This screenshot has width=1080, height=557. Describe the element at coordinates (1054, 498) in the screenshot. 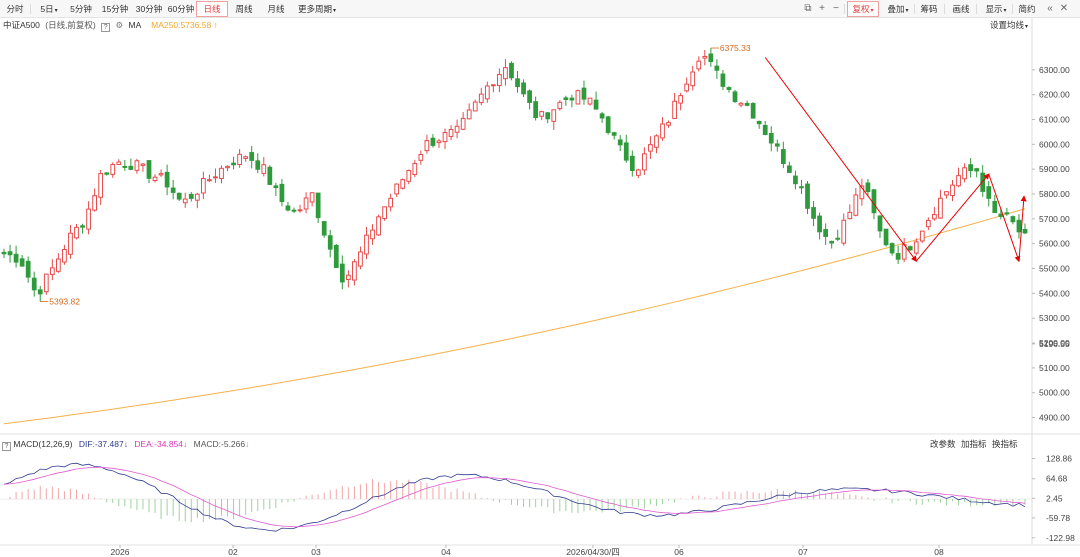

I see `macd-tick-label: 2.45` at that location.